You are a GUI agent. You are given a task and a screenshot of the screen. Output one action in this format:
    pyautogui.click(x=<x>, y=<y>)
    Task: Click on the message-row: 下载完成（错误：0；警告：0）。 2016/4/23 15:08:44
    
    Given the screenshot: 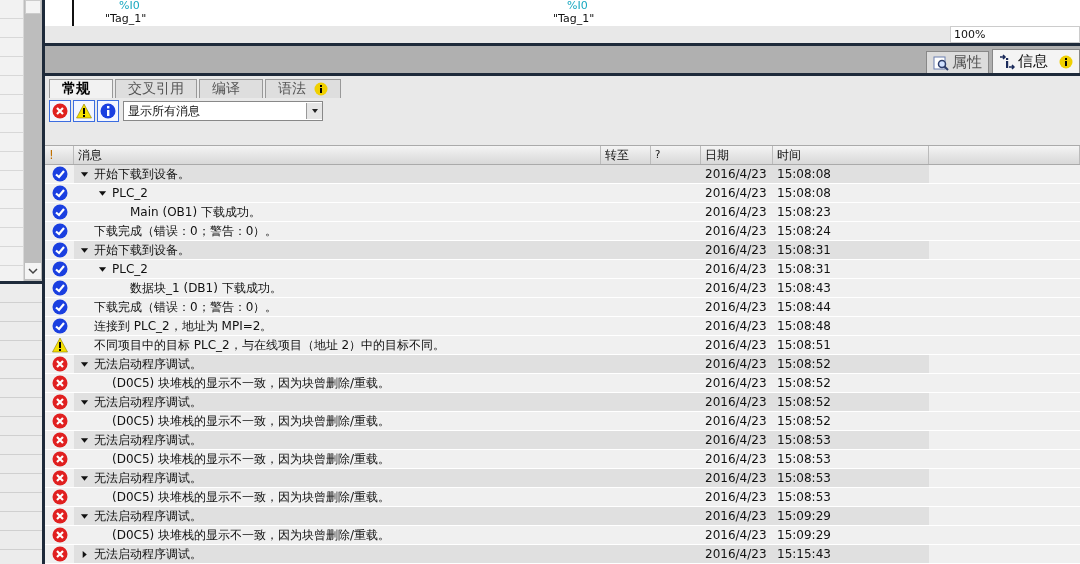 What is the action you would take?
    pyautogui.click(x=562, y=307)
    